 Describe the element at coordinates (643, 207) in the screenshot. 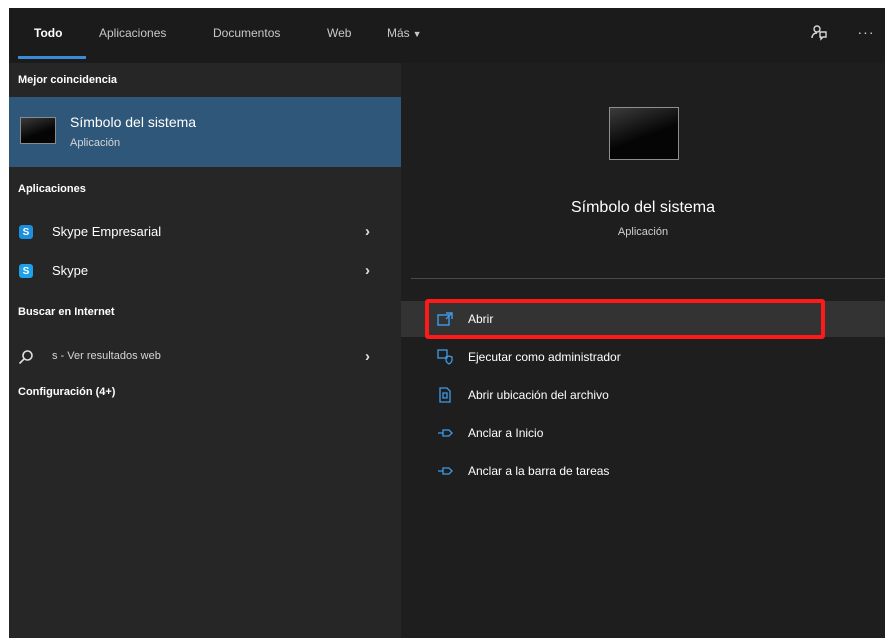

I see `preview-title: Símbolo del sistema` at that location.